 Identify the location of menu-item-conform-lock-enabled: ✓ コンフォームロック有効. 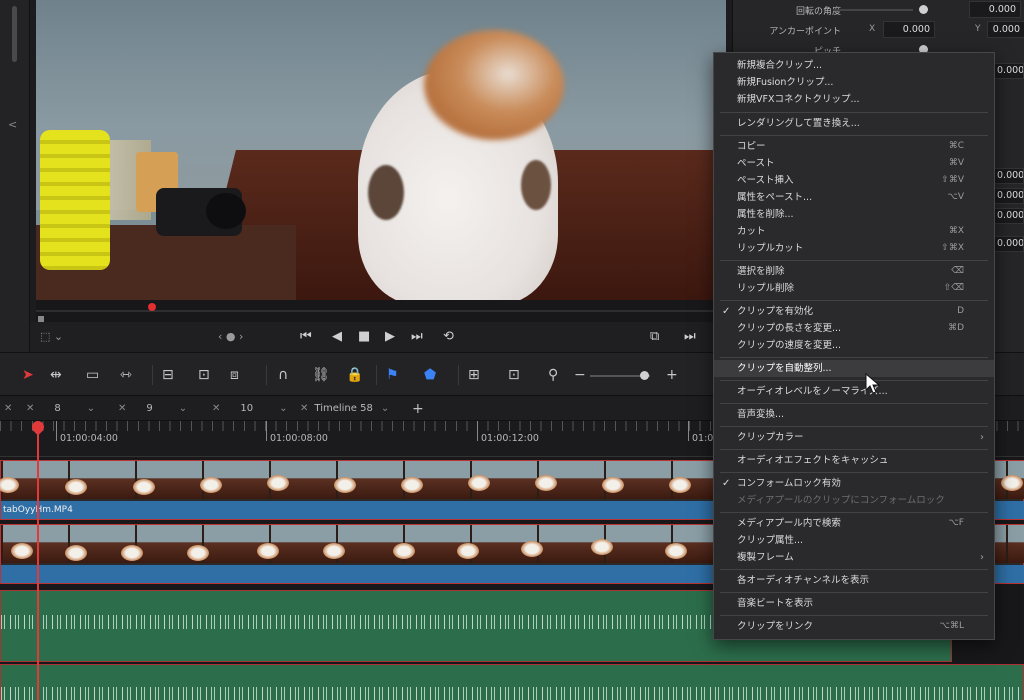
(854, 483).